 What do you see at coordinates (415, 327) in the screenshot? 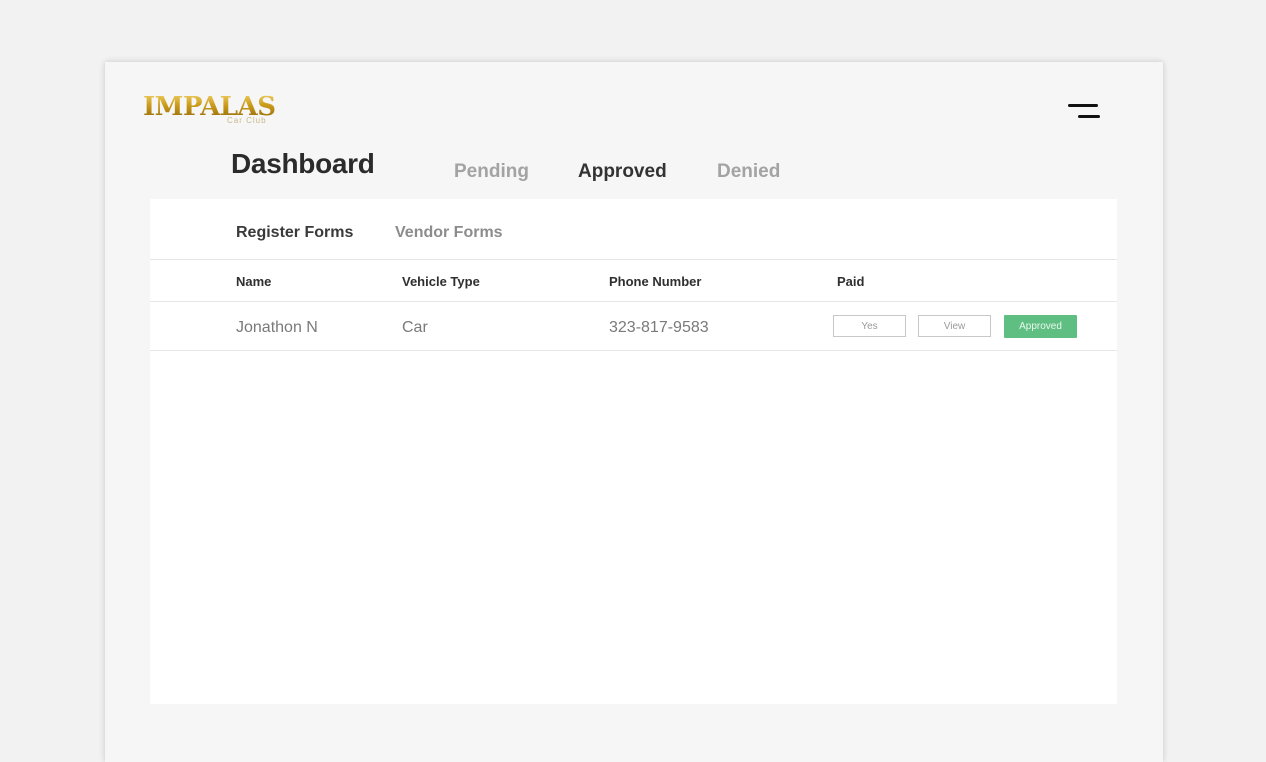
I see `cell-vehicle-type: Car` at bounding box center [415, 327].